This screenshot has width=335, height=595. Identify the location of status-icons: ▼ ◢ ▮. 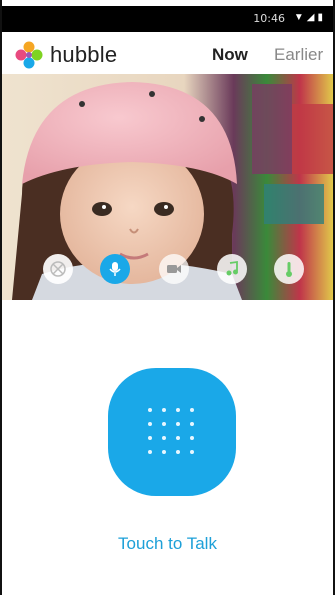
(308, 18).